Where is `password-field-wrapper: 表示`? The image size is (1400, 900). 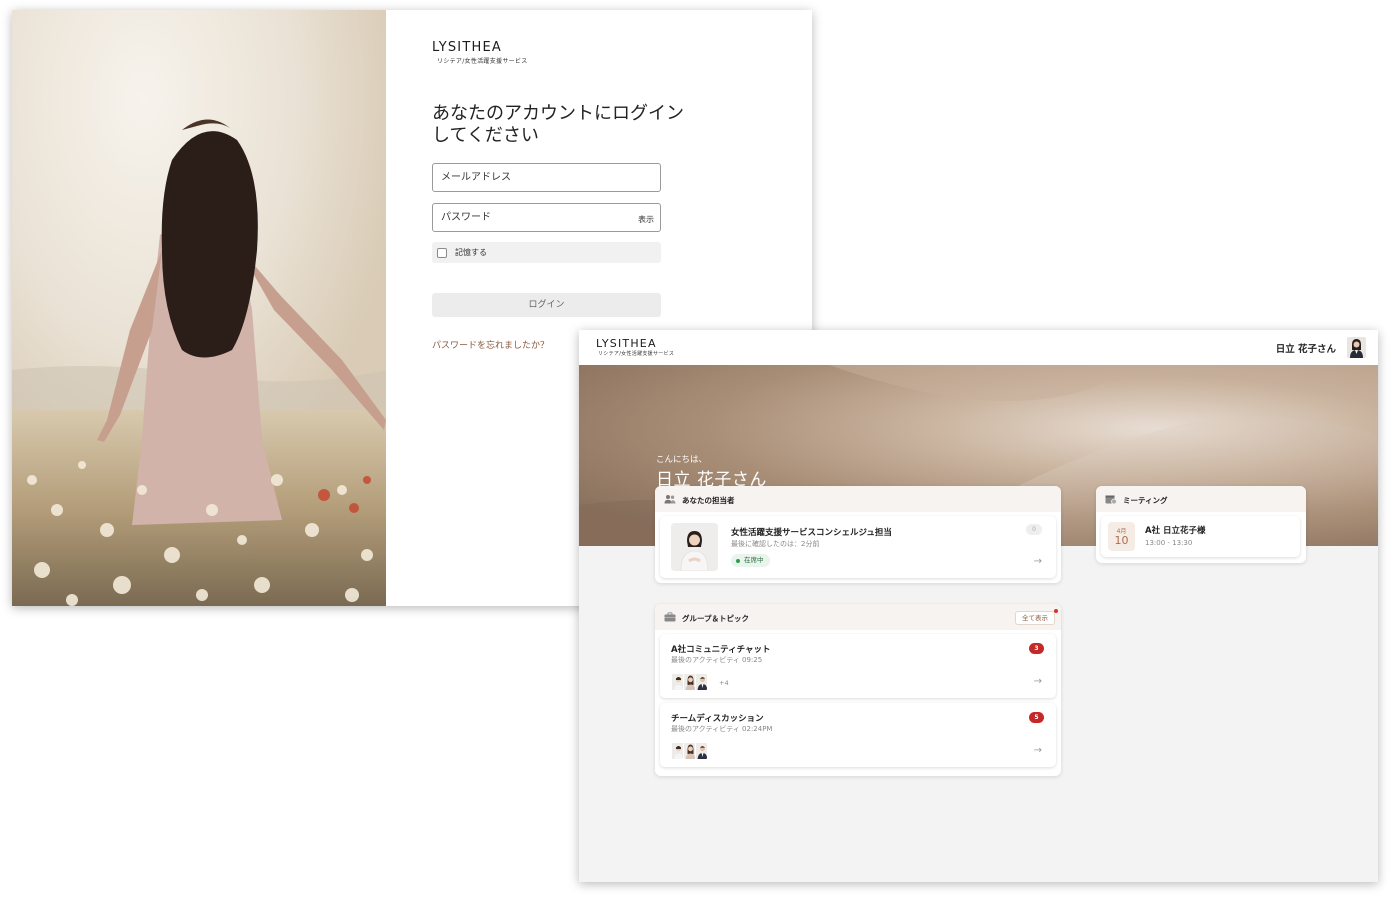
password-field-wrapper: 表示 is located at coordinates (546, 217).